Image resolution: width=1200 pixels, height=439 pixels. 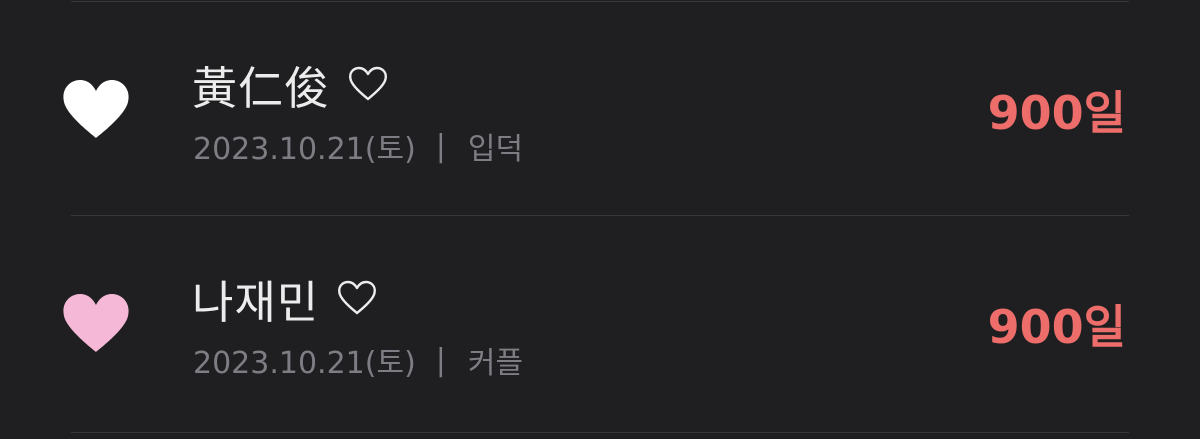 I want to click on item-tag: 커플, so click(x=495, y=363).